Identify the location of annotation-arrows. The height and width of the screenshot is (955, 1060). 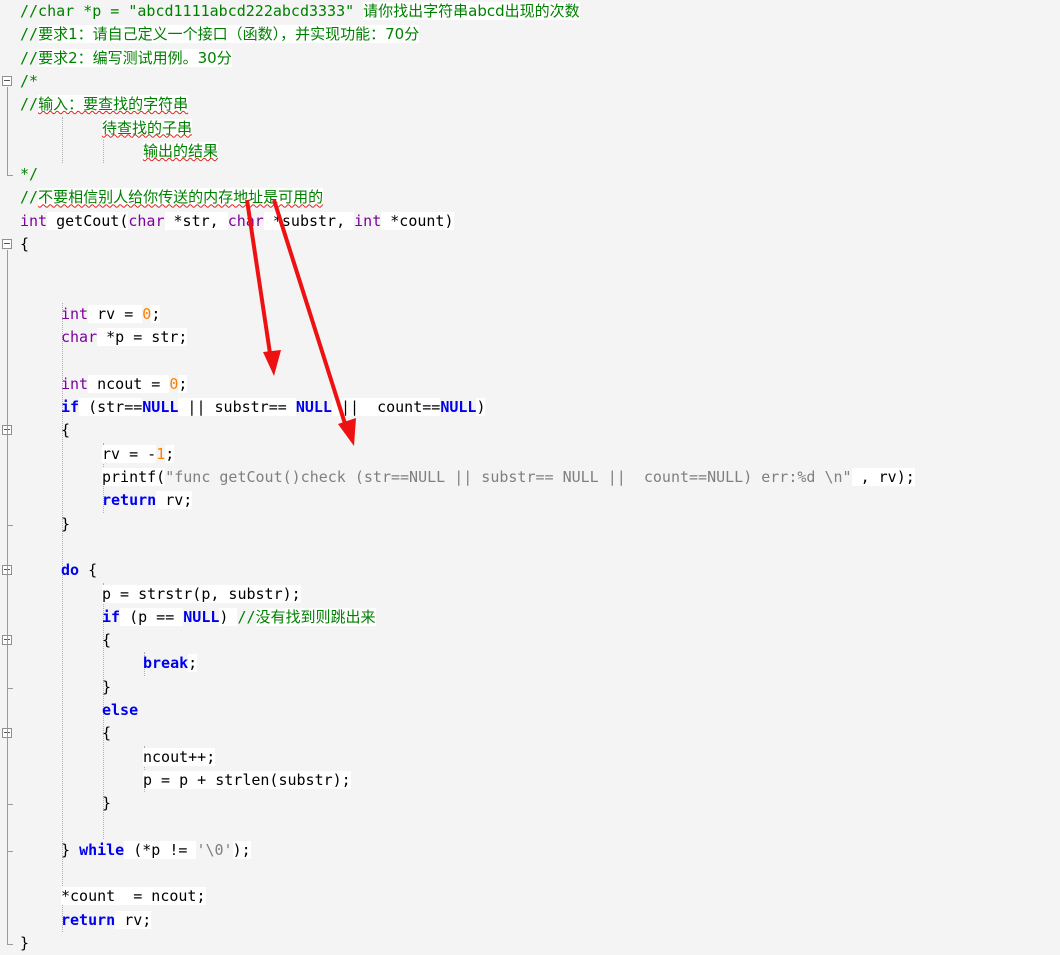
(300, 322).